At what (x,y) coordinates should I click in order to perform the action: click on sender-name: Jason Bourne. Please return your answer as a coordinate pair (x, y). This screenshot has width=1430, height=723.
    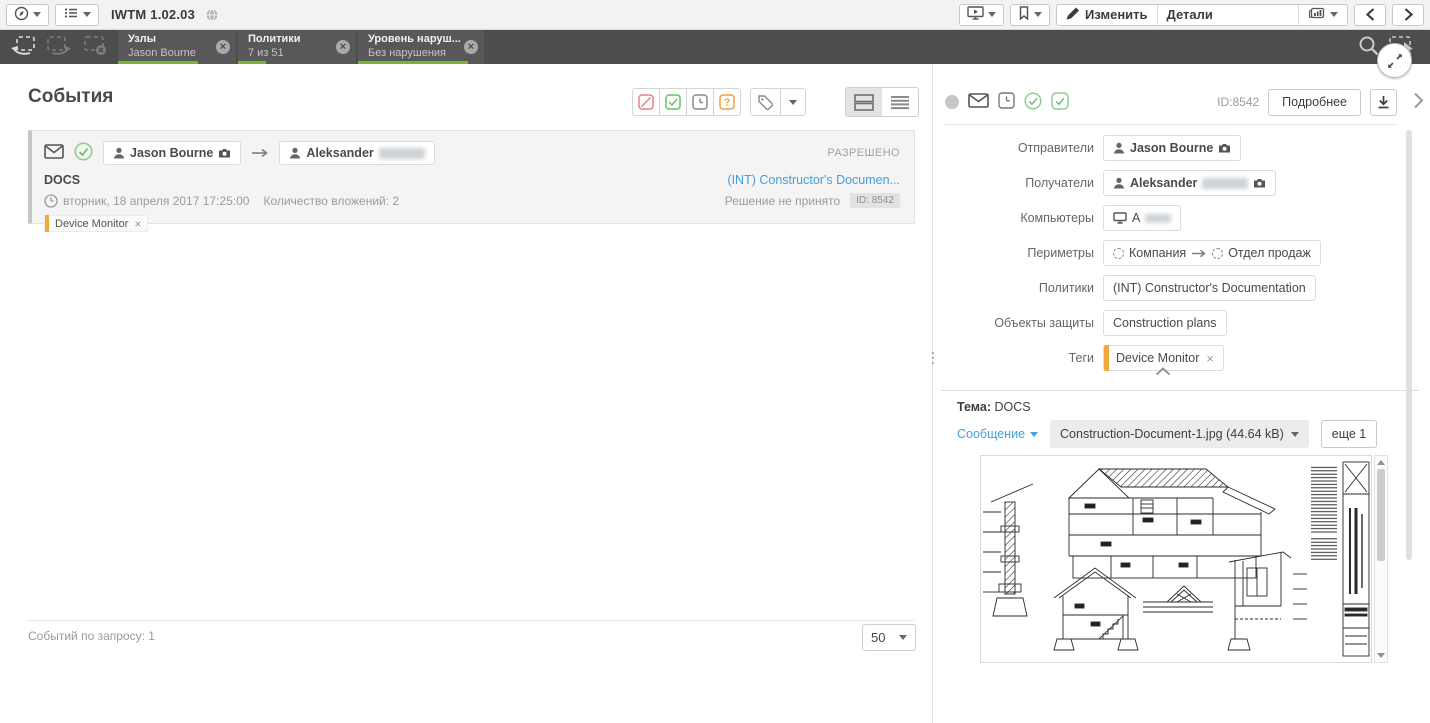
    Looking at the image, I should click on (1172, 148).